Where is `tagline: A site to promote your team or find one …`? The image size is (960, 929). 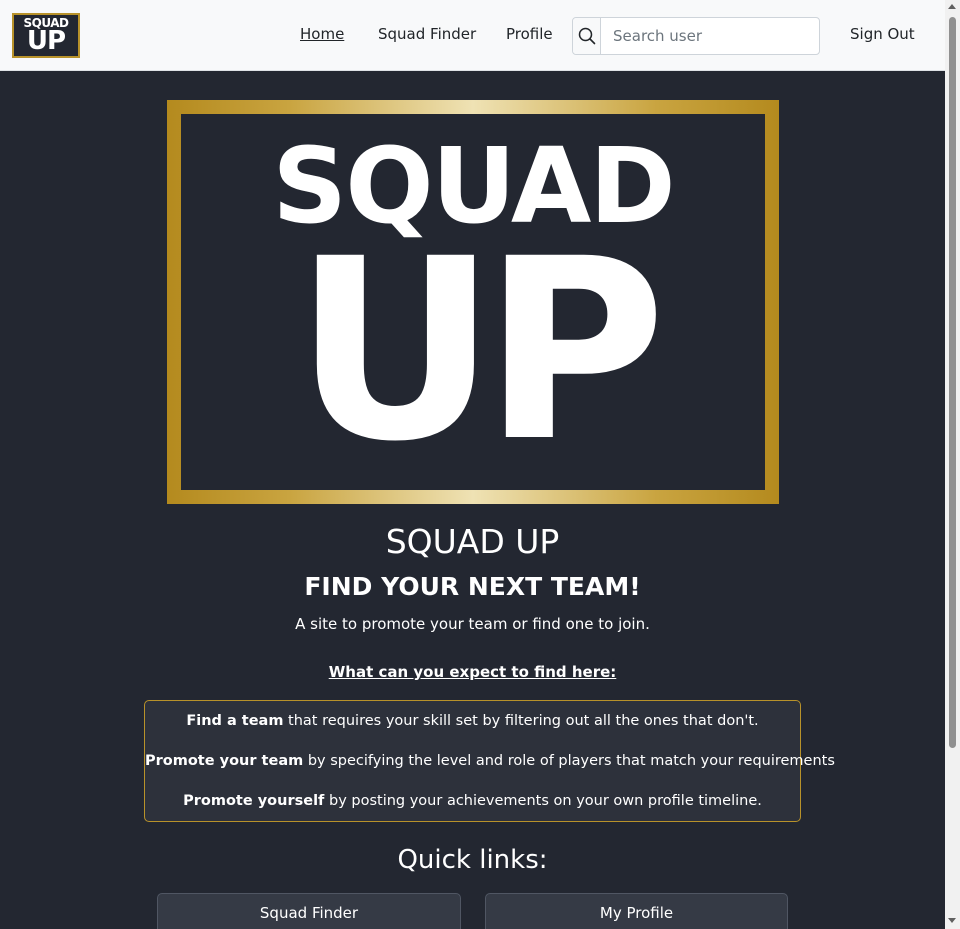
tagline: A site to promote your team or find one … is located at coordinates (472, 624).